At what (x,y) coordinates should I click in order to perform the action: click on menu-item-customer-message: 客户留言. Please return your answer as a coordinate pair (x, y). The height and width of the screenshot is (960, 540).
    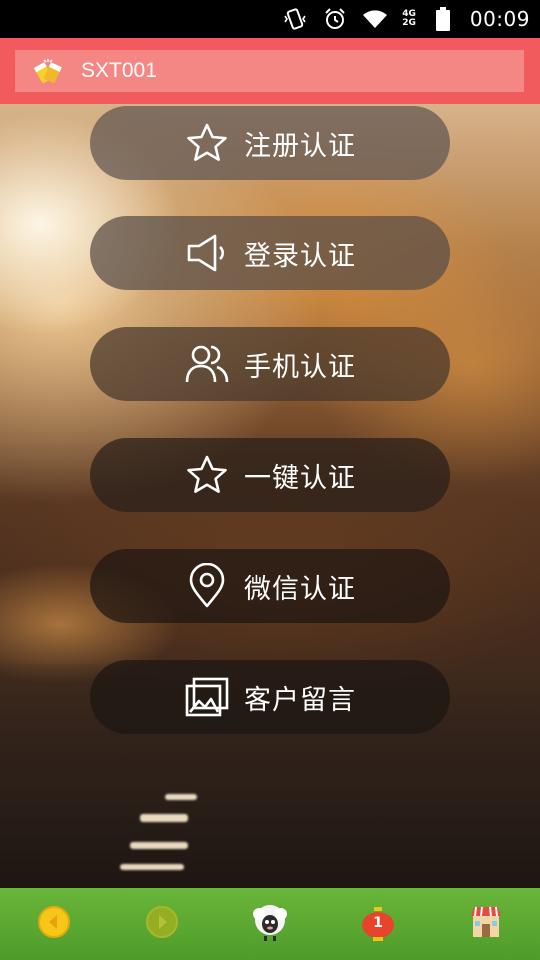
    Looking at the image, I should click on (270, 697).